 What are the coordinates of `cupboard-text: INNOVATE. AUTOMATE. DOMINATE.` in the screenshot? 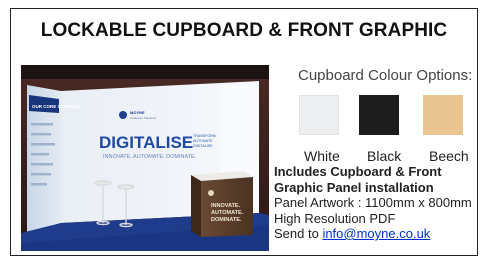 It's located at (227, 213).